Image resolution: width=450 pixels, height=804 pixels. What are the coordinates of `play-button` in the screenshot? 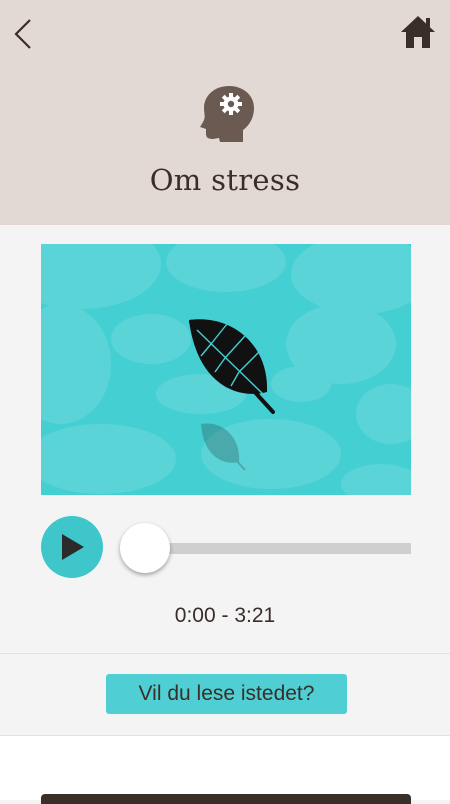 It's located at (72, 547).